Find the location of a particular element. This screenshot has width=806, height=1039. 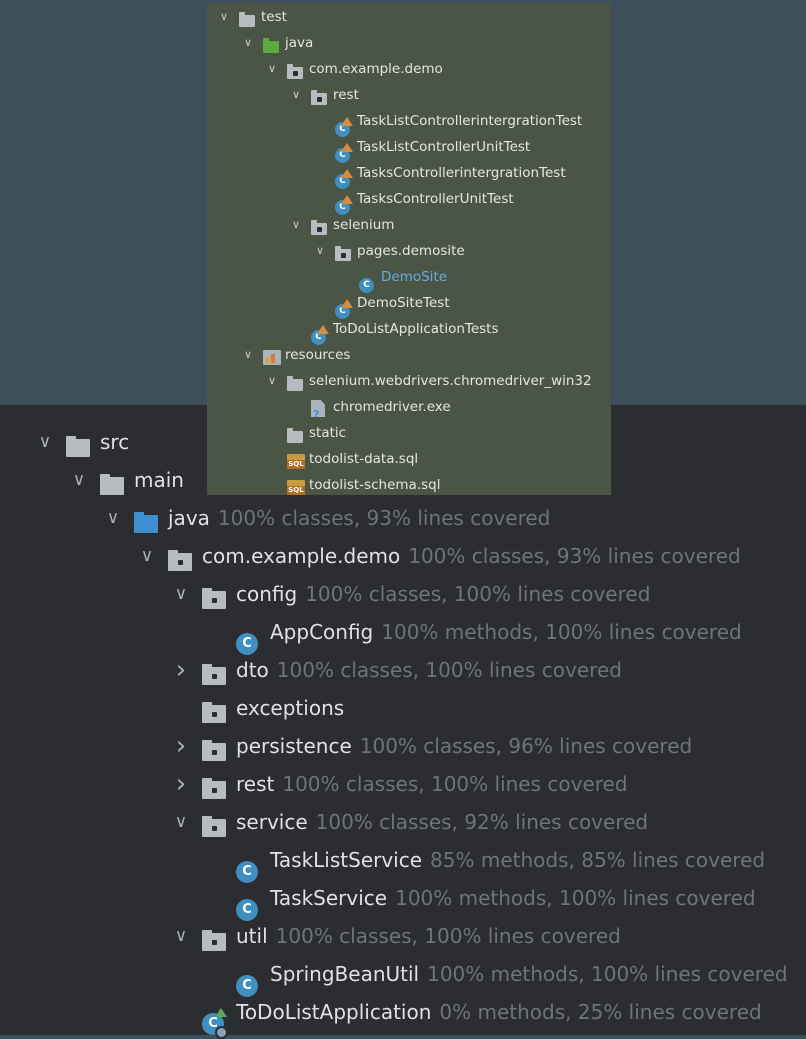

coverage-stats: 100% classes, 100% lines covered is located at coordinates (478, 594).